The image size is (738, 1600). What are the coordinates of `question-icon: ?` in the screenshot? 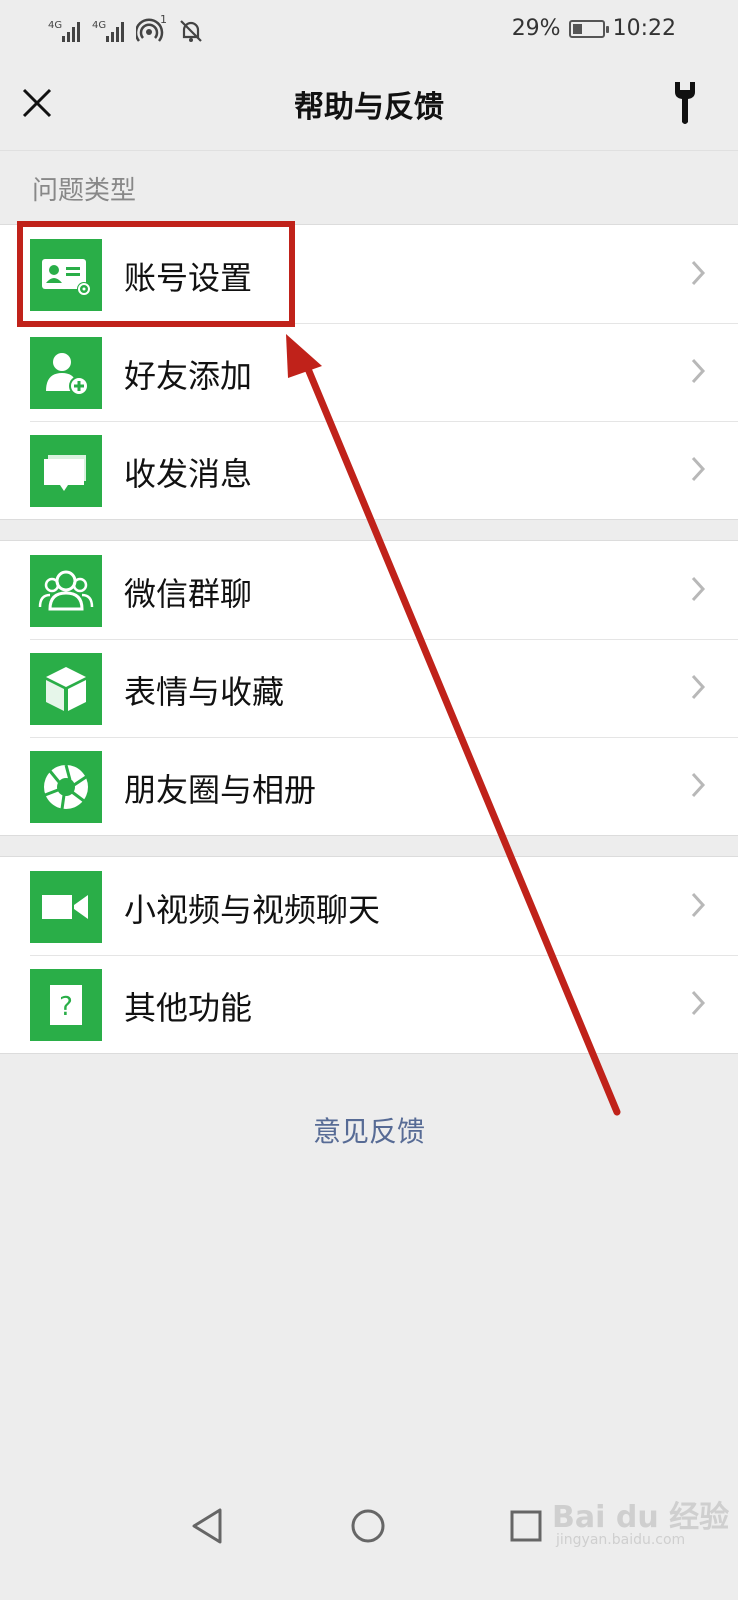 It's located at (66, 1005).